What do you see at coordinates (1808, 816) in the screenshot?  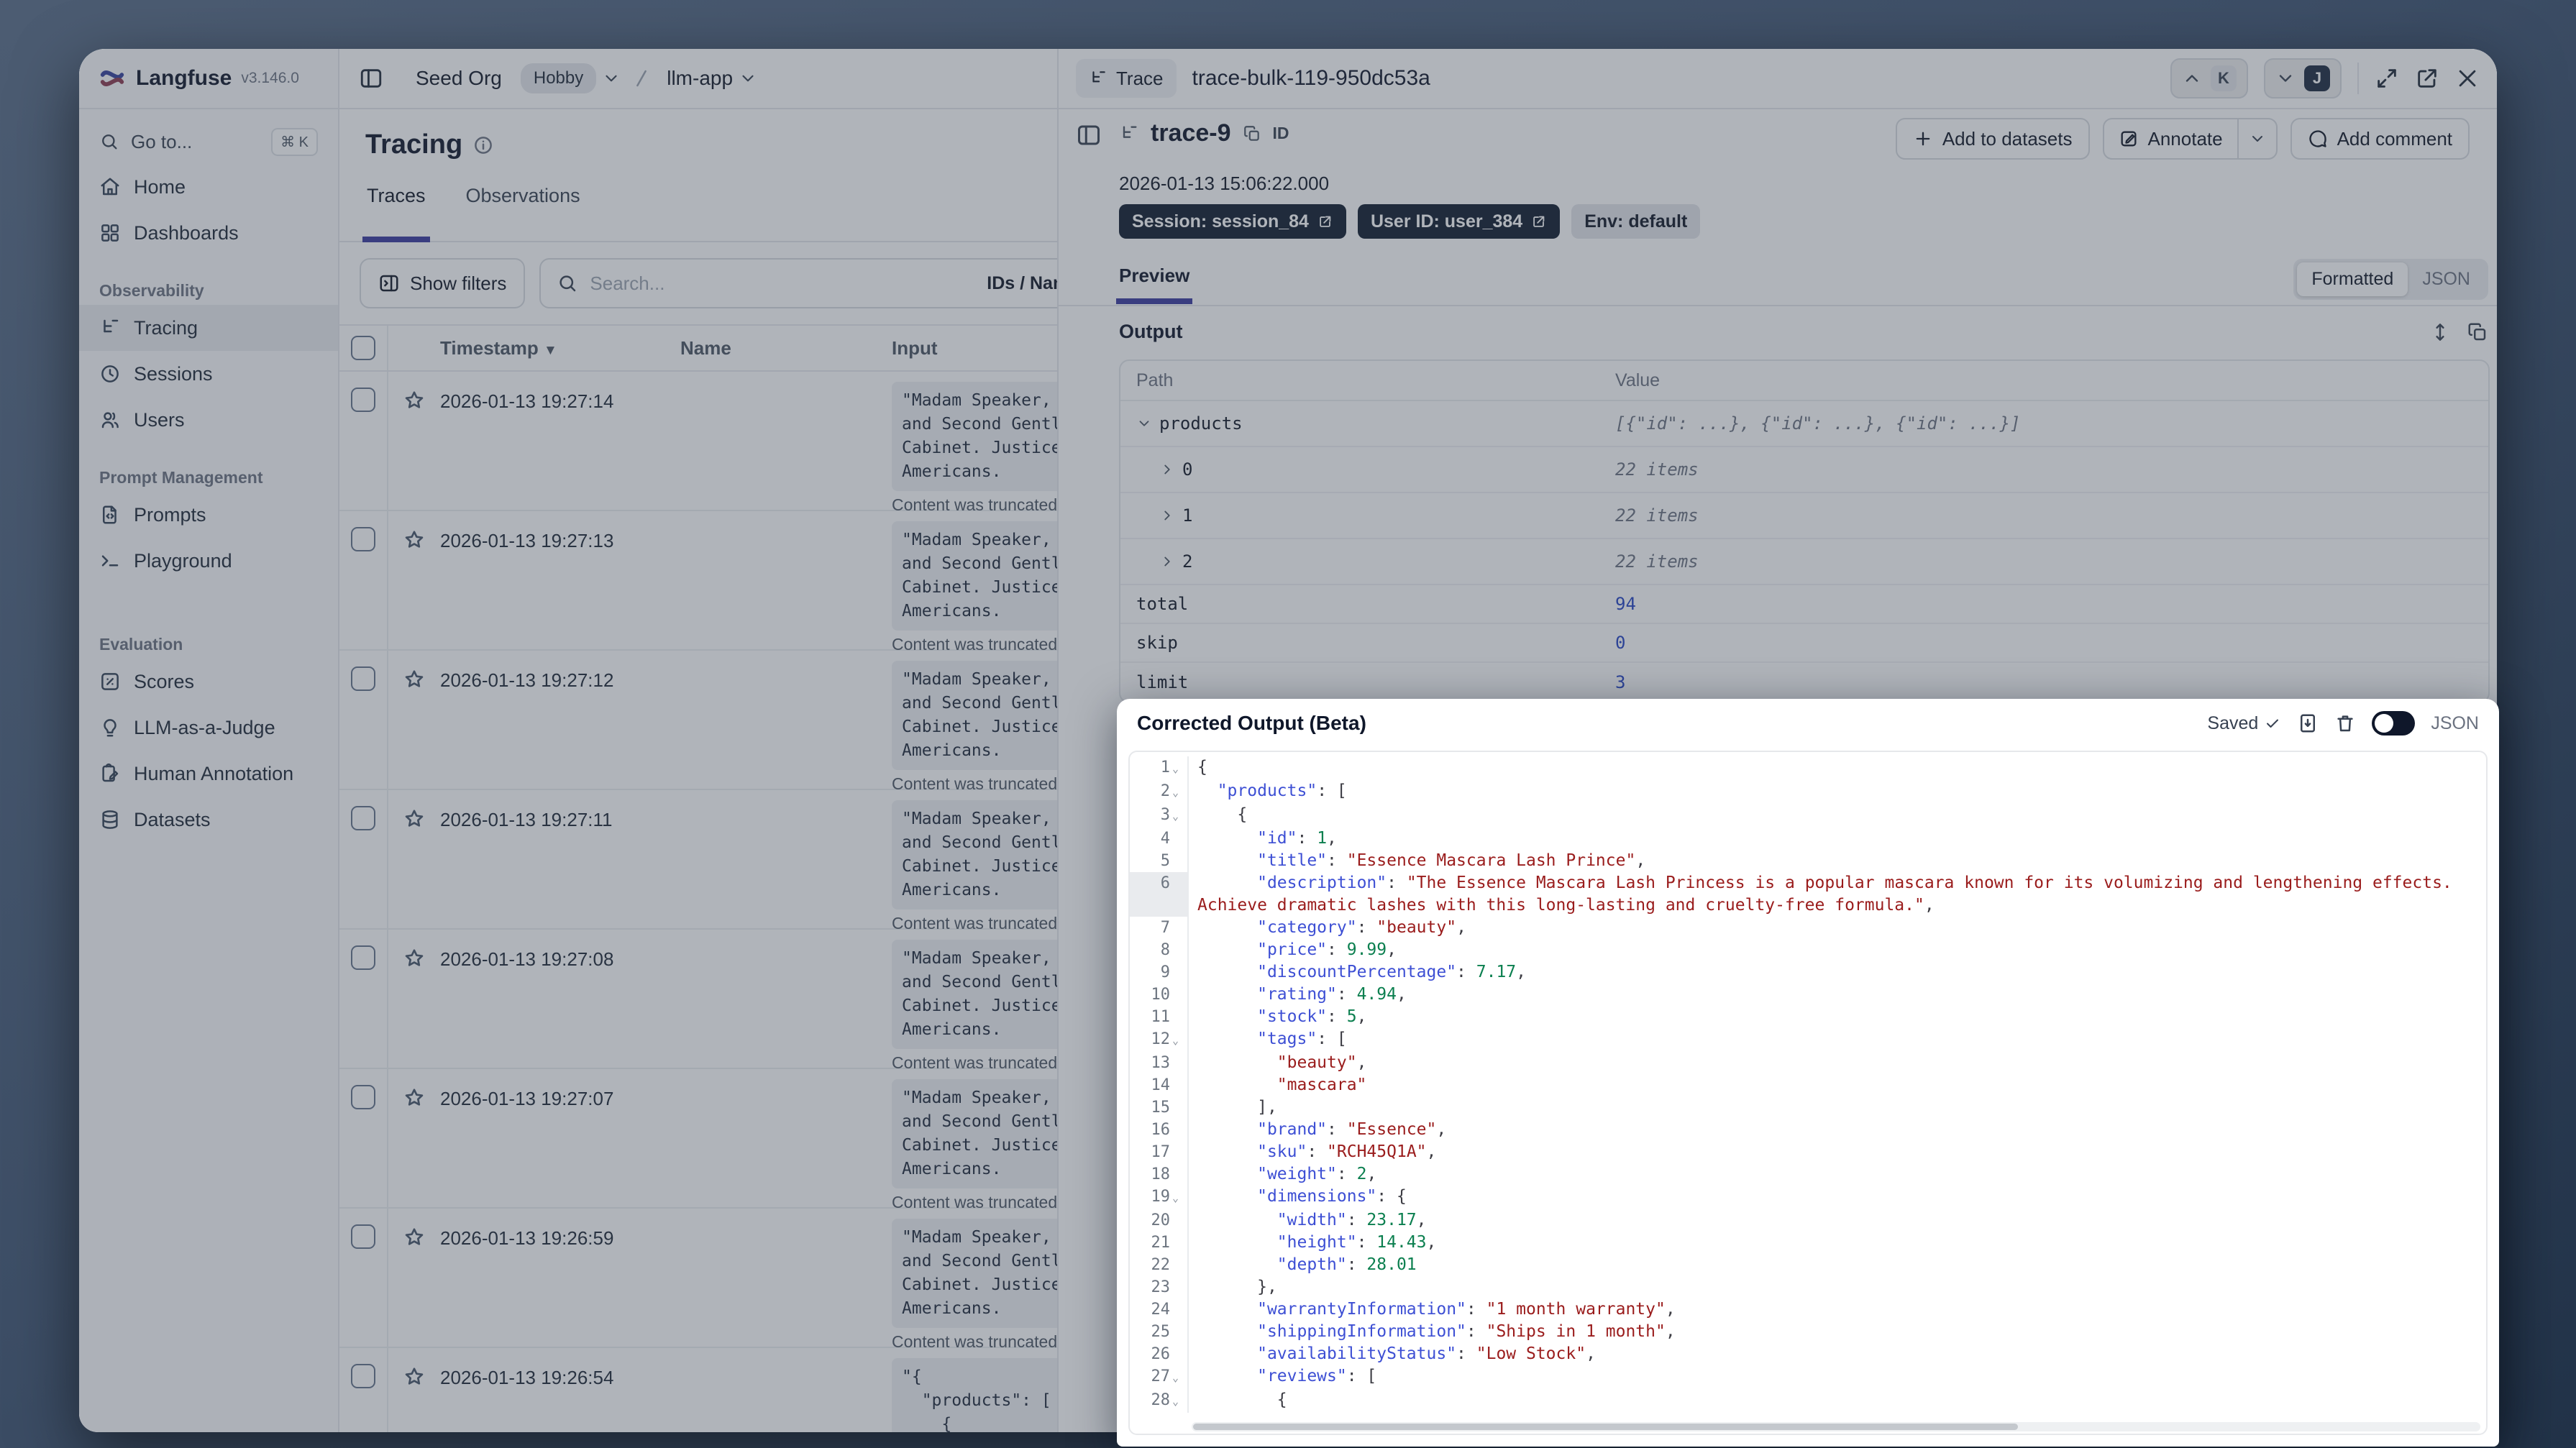 I see `code-line: 3 ⌄ {` at bounding box center [1808, 816].